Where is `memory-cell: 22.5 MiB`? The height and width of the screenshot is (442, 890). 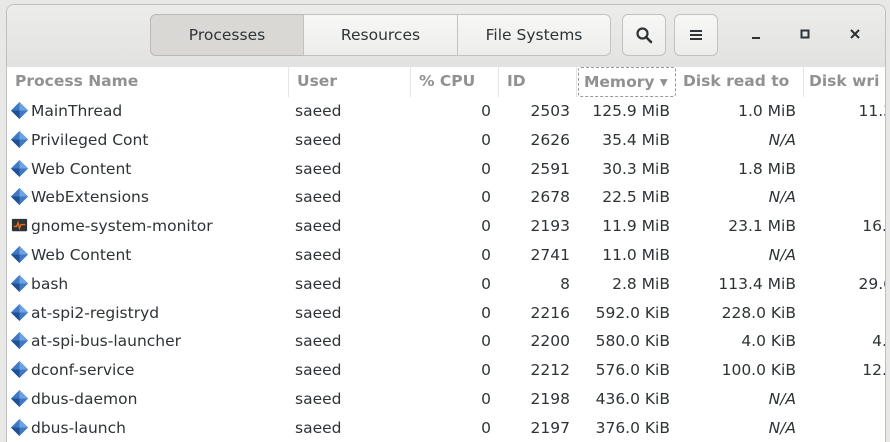 memory-cell: 22.5 MiB is located at coordinates (636, 197).